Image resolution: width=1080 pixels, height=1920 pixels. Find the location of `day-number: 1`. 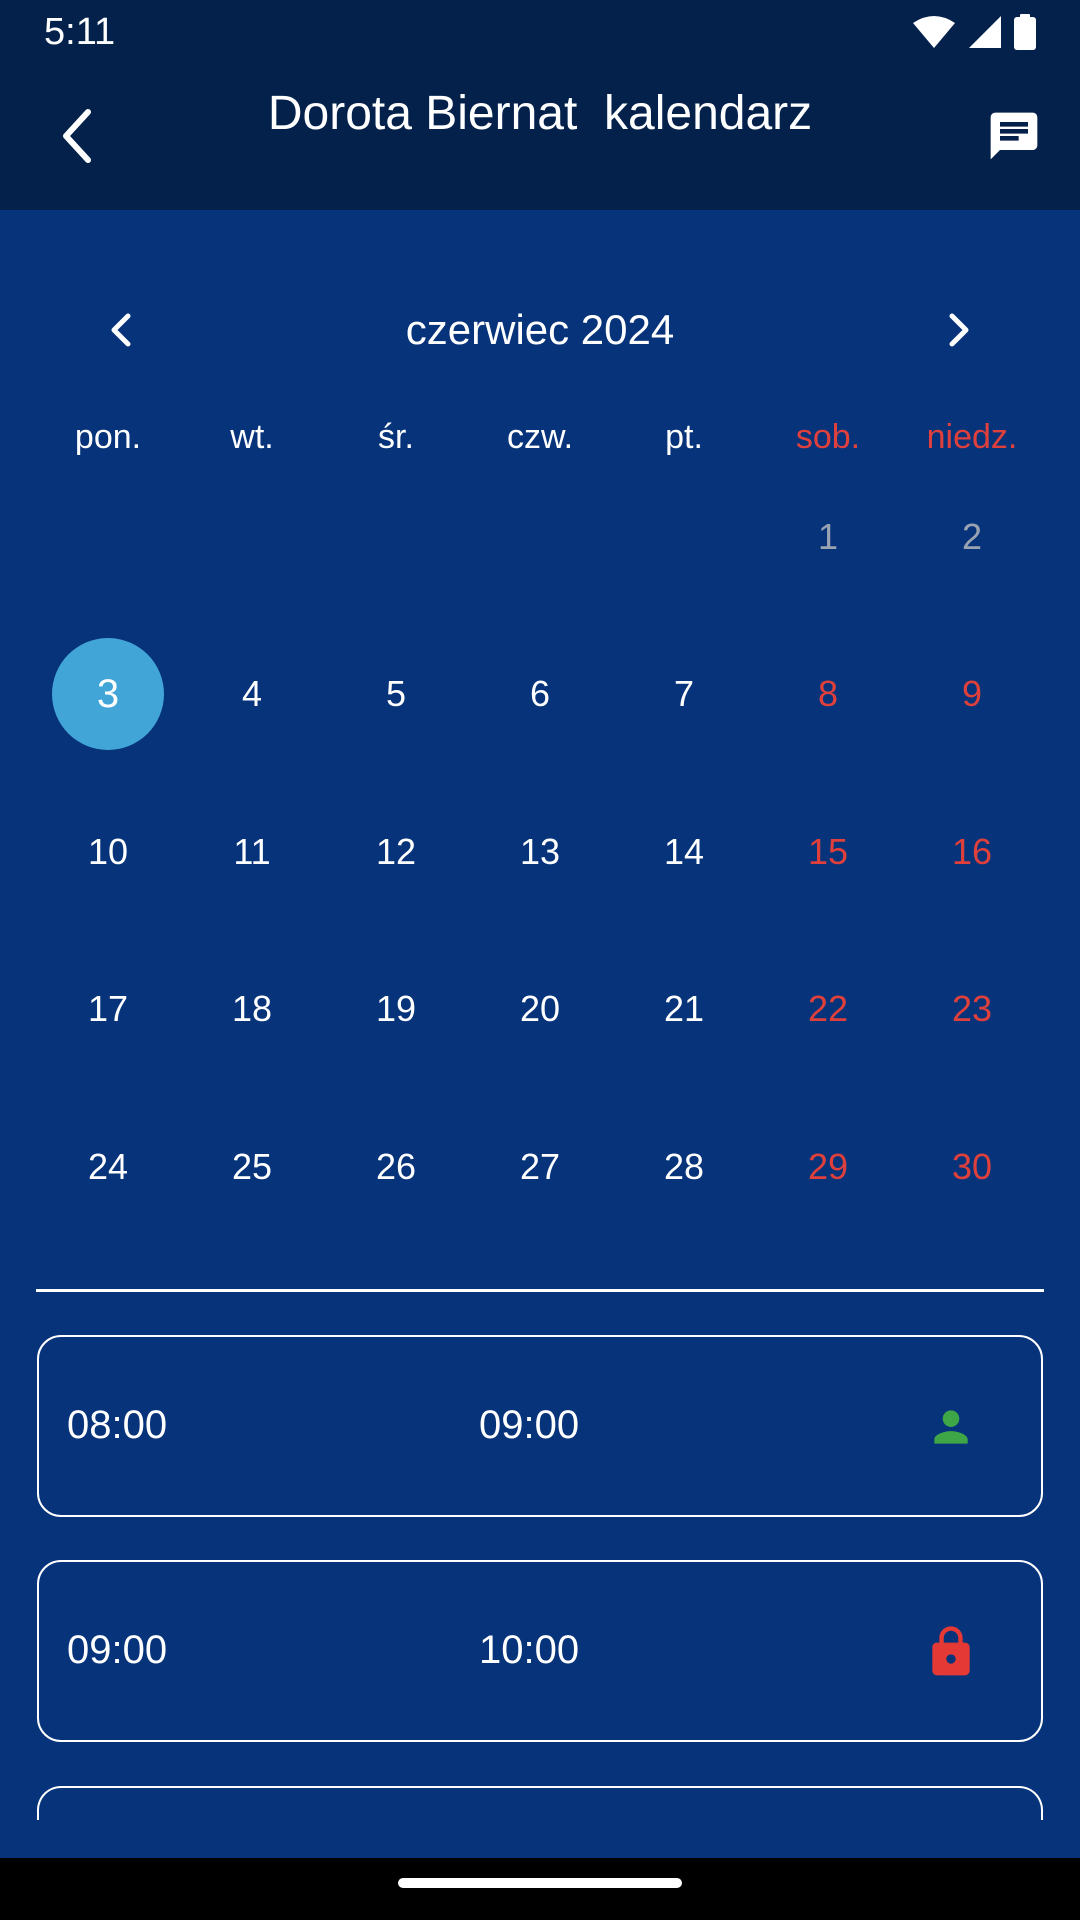

day-number: 1 is located at coordinates (828, 536).